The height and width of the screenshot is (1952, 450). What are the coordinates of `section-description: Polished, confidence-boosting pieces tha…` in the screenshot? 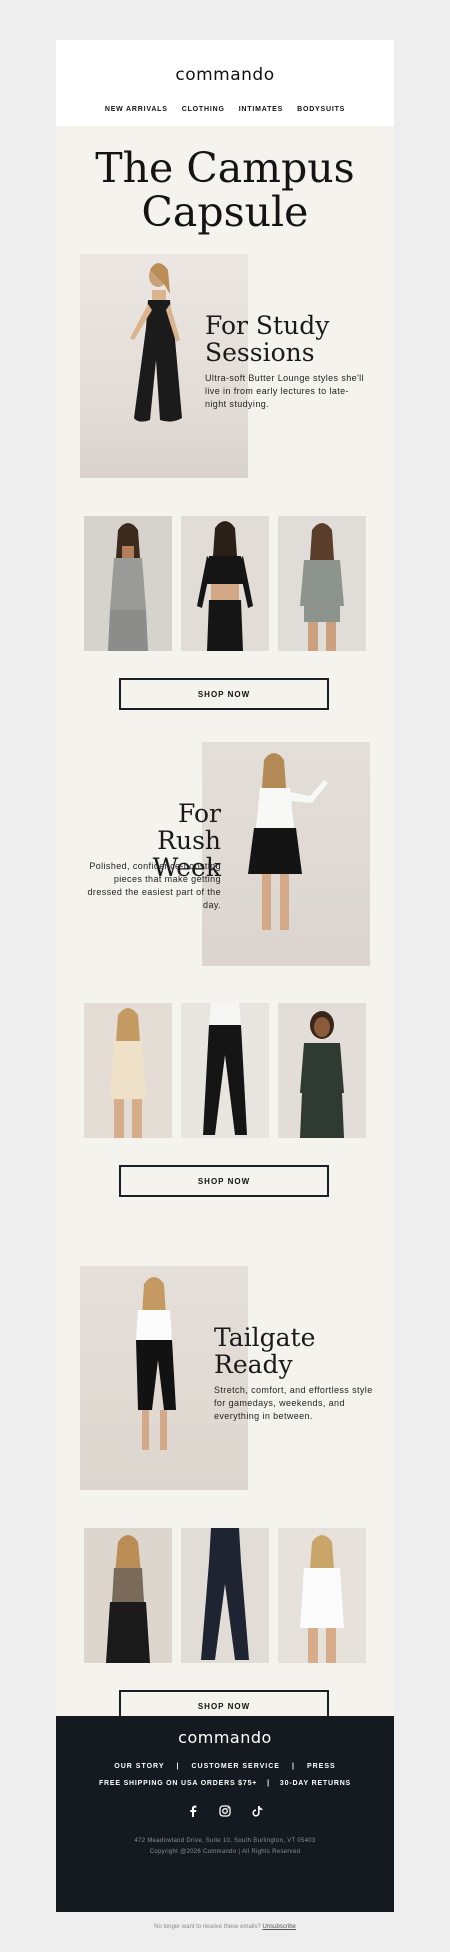 It's located at (154, 885).